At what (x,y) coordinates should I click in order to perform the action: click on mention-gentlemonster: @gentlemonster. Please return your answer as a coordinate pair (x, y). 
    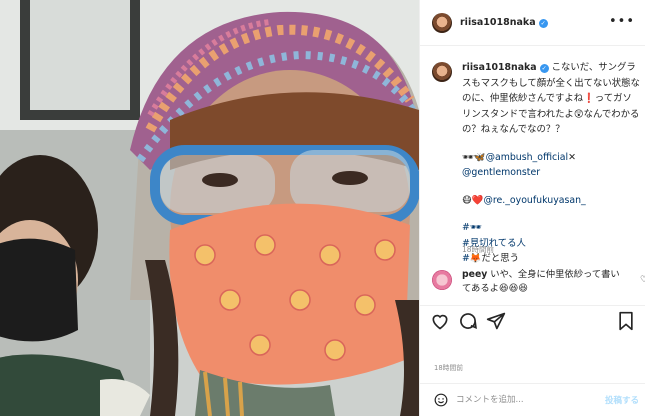
    Looking at the image, I should click on (501, 172).